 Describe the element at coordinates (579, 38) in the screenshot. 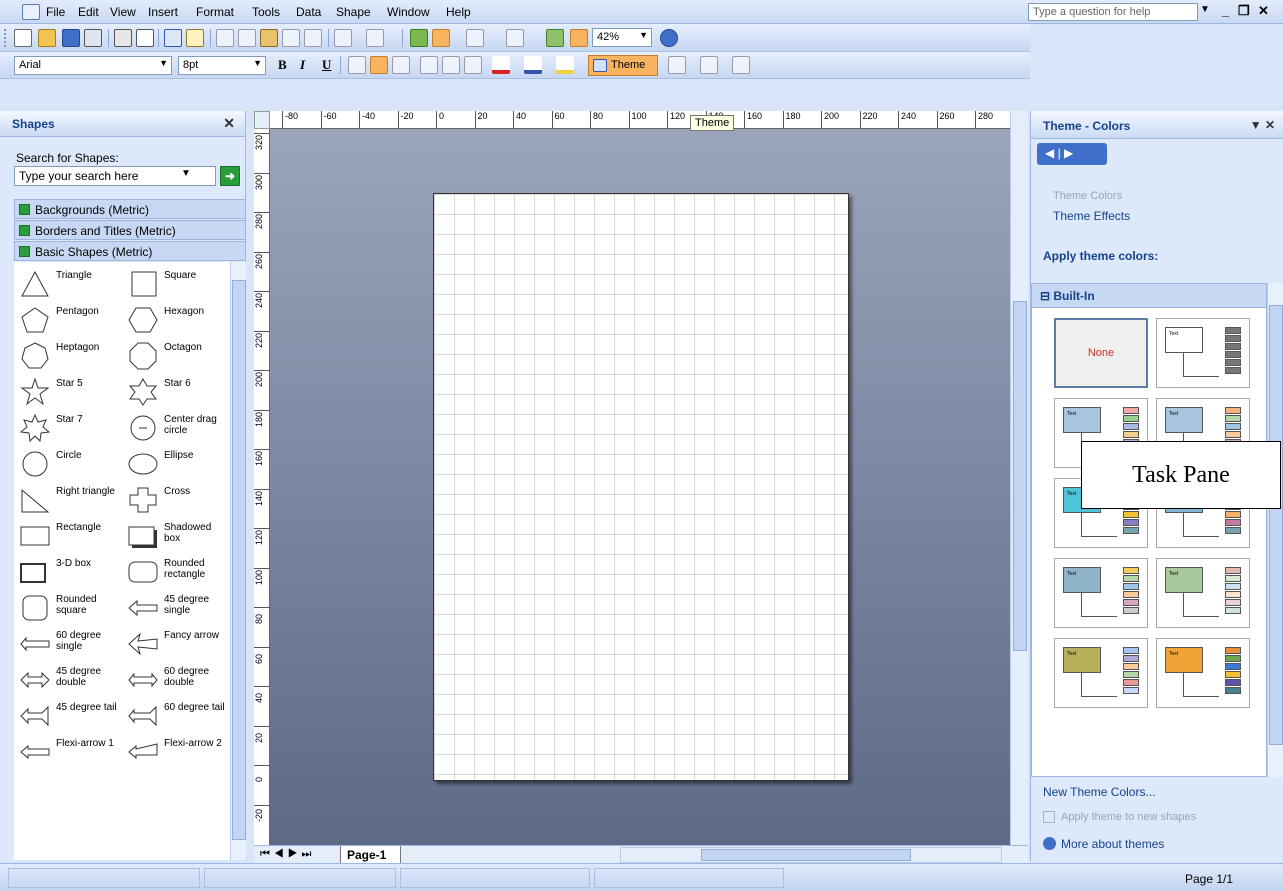

I see `pan-zoom-icon` at that location.